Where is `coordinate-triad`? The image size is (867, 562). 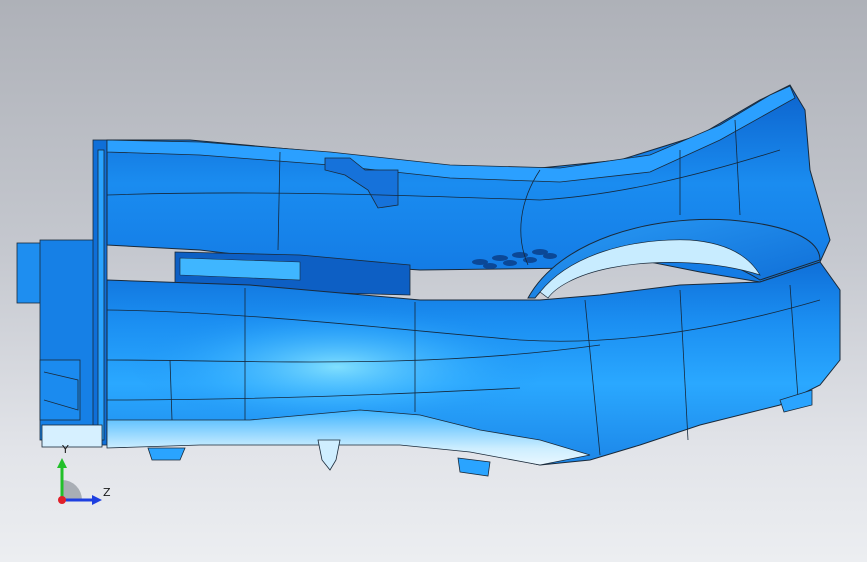 coordinate-triad is located at coordinates (79, 481).